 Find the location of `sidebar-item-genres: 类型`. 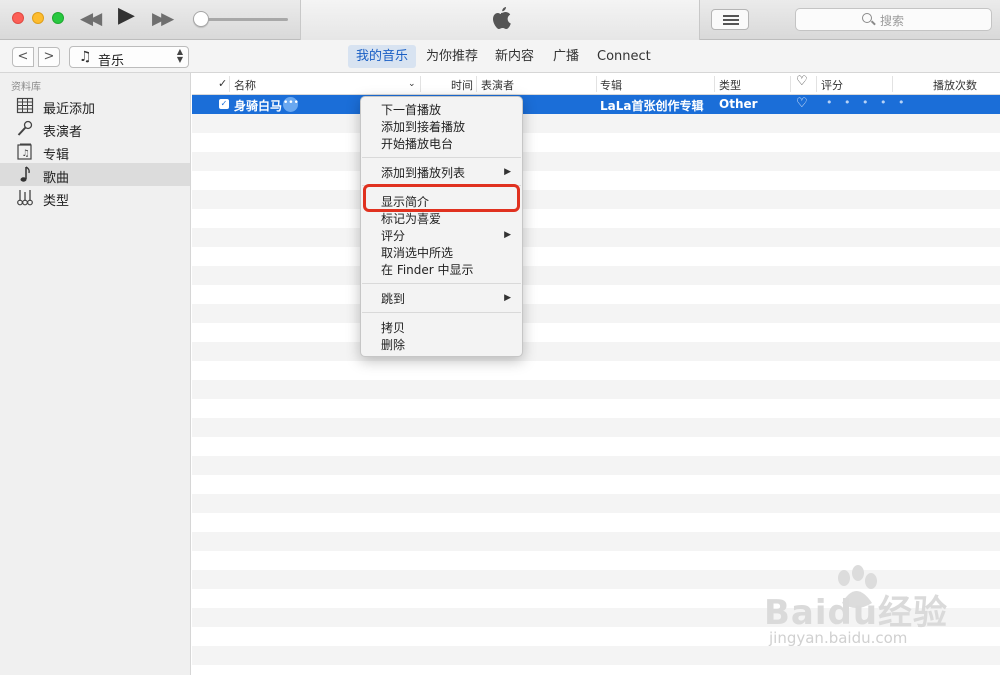

sidebar-item-genres: 类型 is located at coordinates (95, 197).